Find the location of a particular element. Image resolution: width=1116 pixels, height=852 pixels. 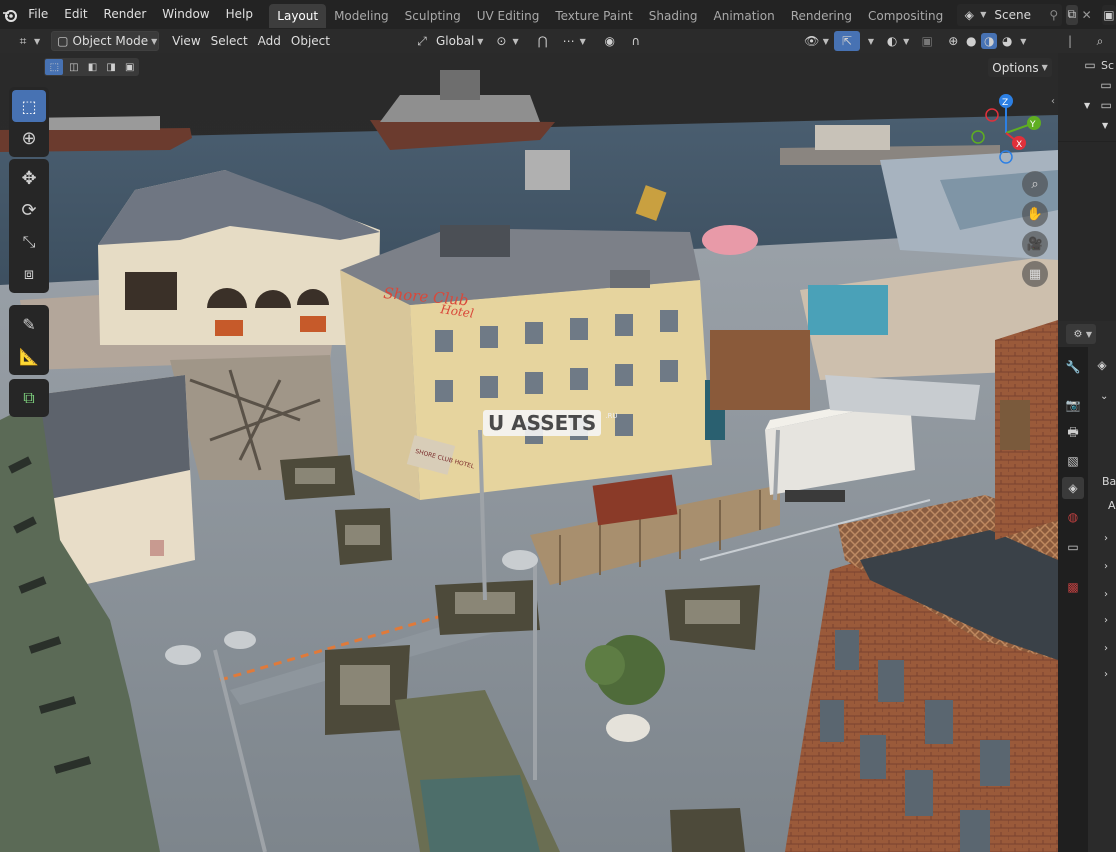

annotate-tool: ✎ is located at coordinates (29, 324).